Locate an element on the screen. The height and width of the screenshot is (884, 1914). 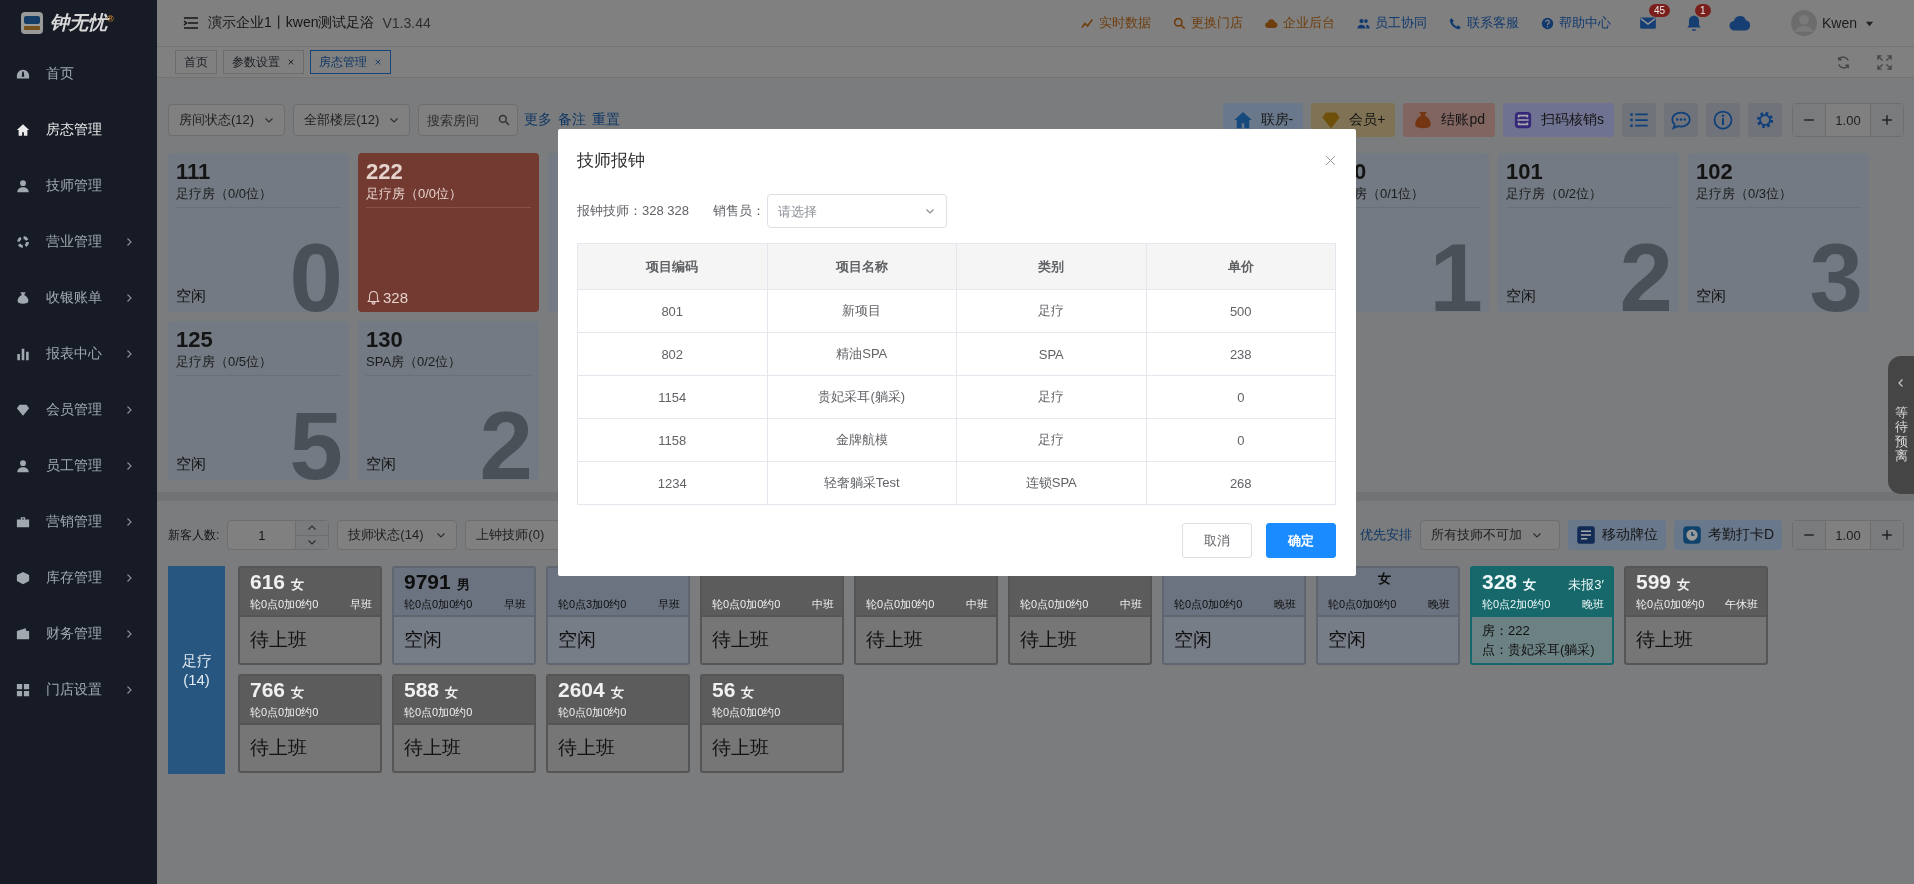
action-button: 扫码核销s is located at coordinates (1558, 120).